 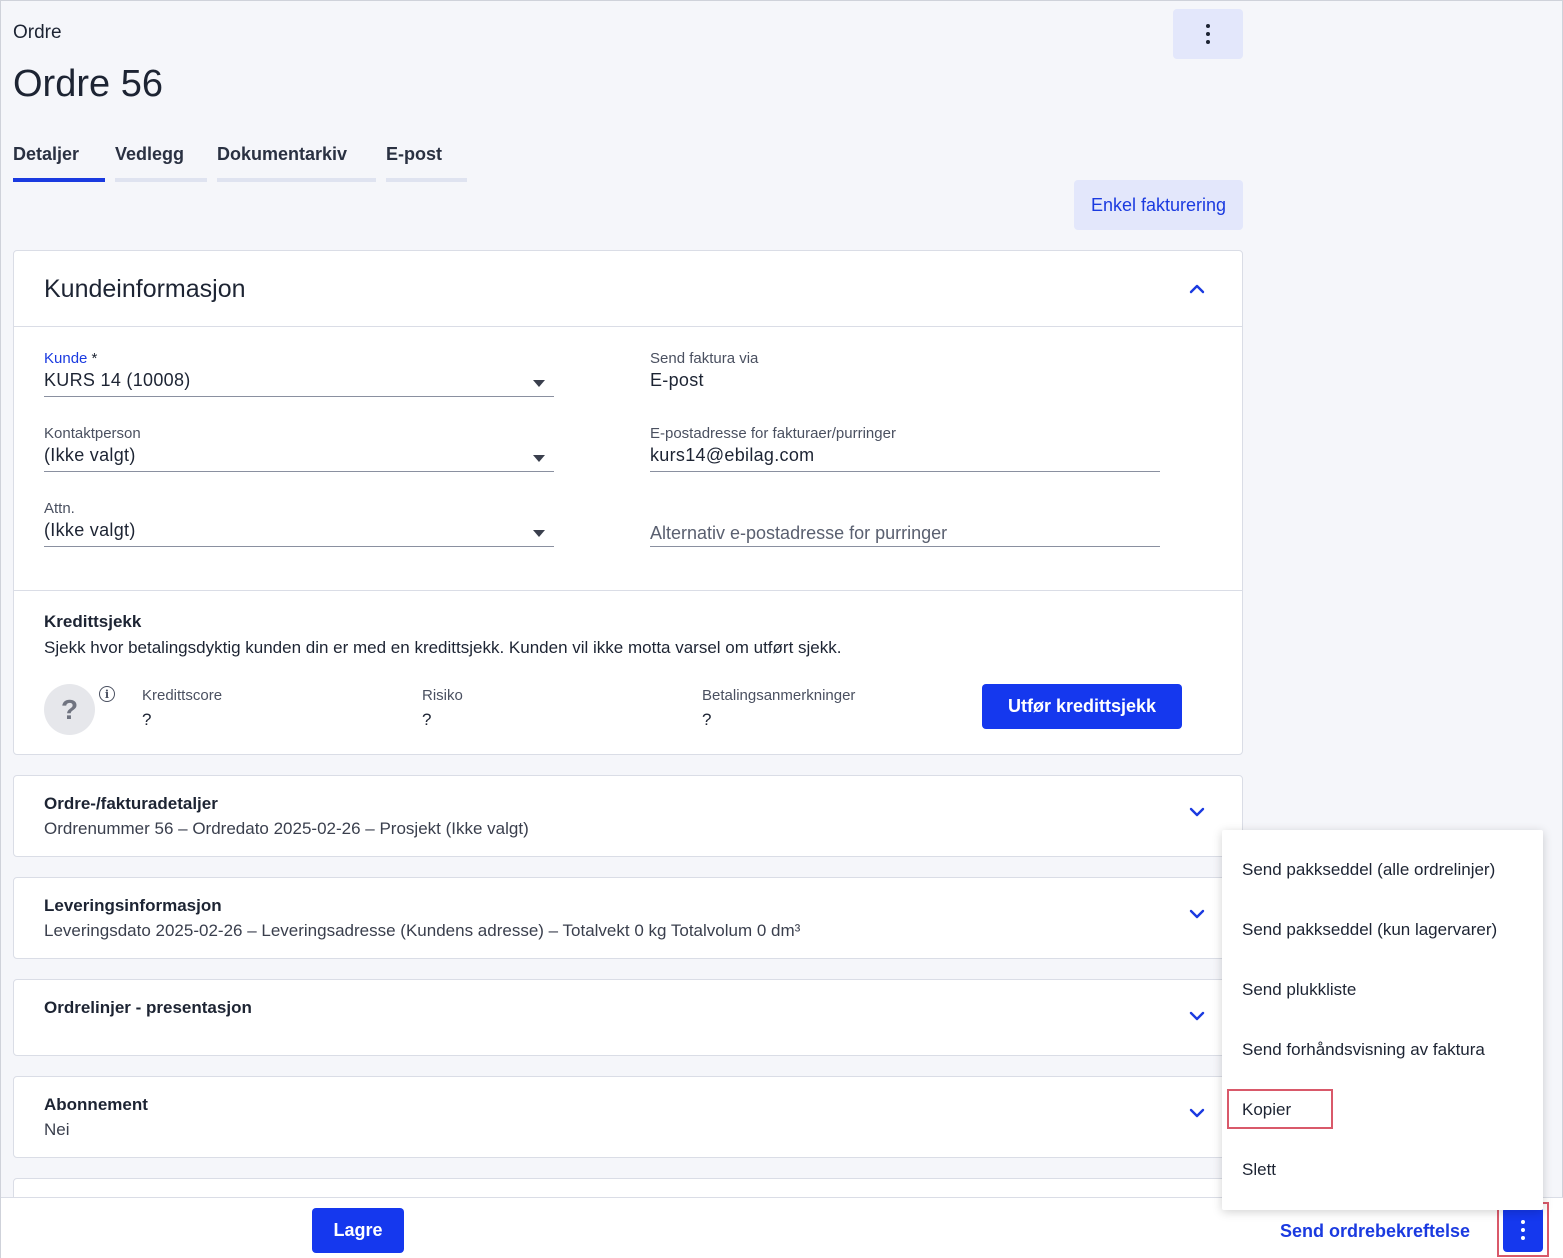 I want to click on alt-email-underline, so click(x=905, y=546).